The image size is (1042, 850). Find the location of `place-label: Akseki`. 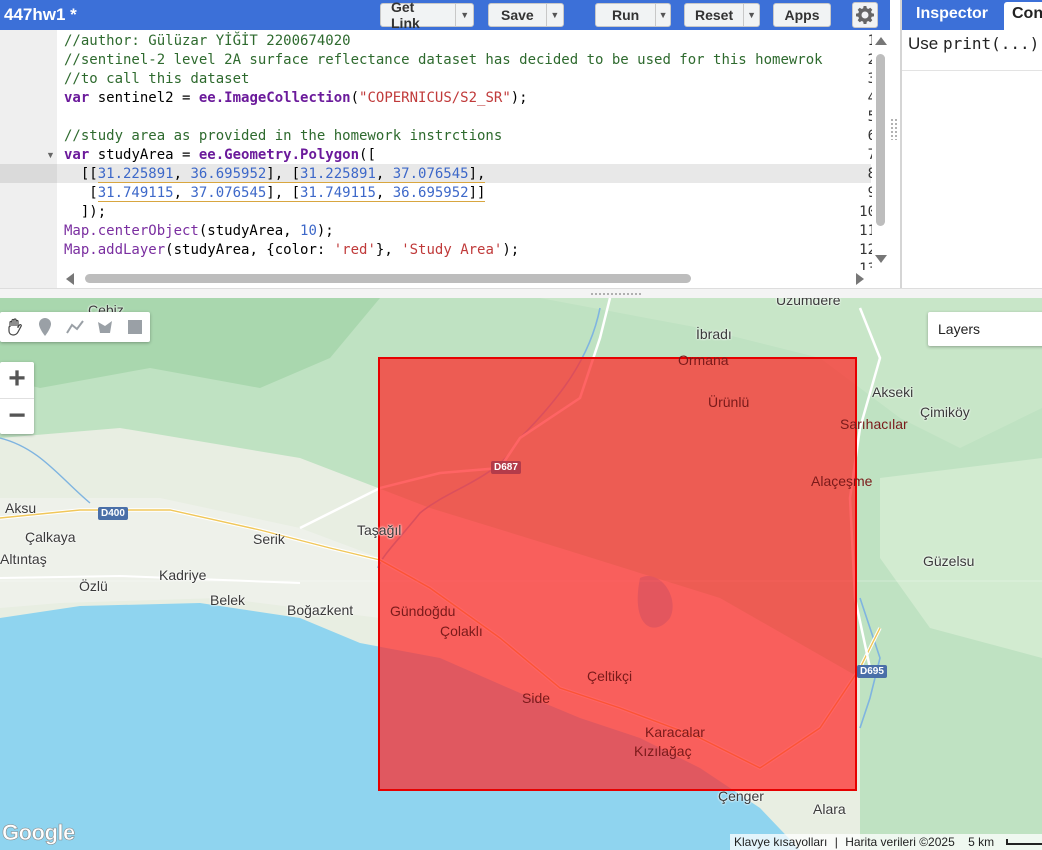

place-label: Akseki is located at coordinates (893, 392).